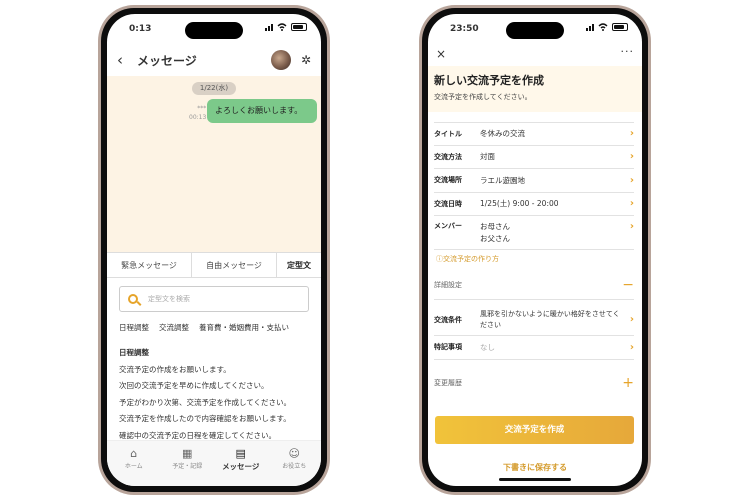  Describe the element at coordinates (628, 383) in the screenshot. I see `expand-icon: +` at that location.